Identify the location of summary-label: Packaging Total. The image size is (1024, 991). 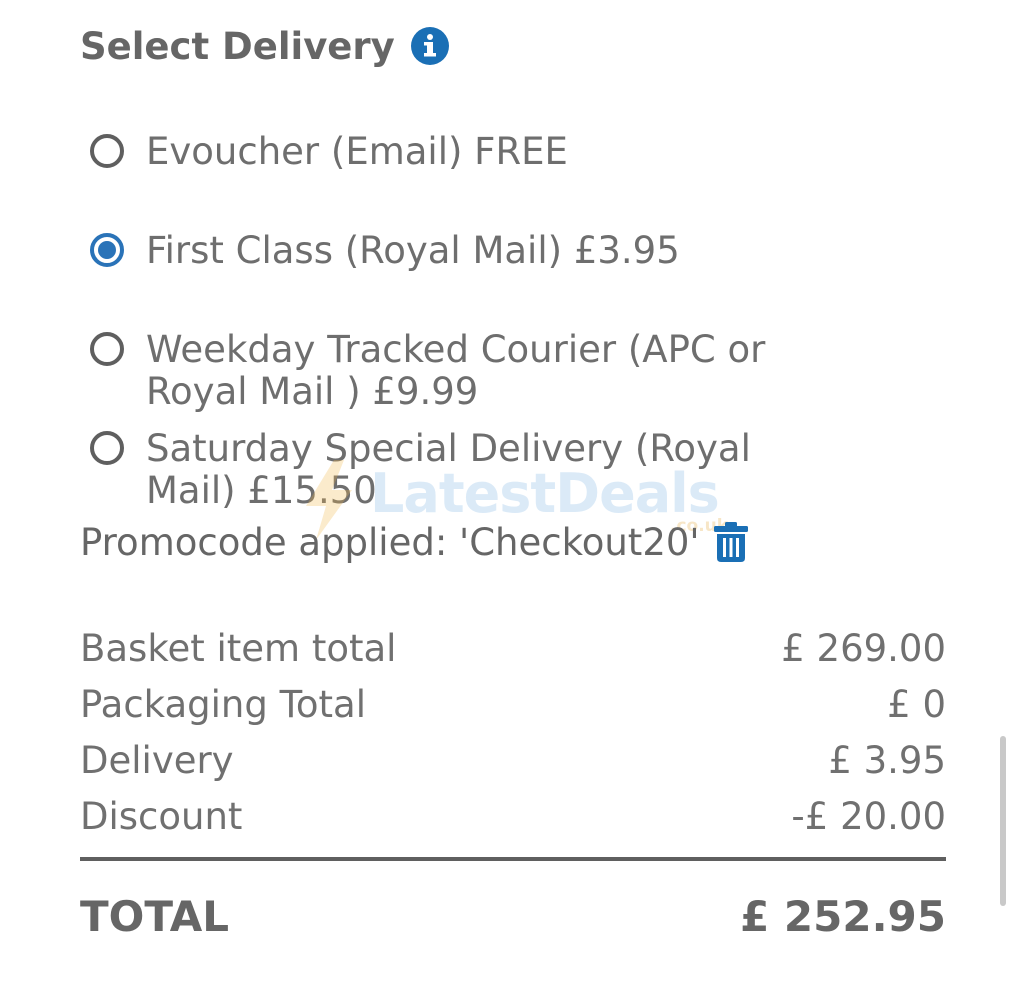
(223, 704).